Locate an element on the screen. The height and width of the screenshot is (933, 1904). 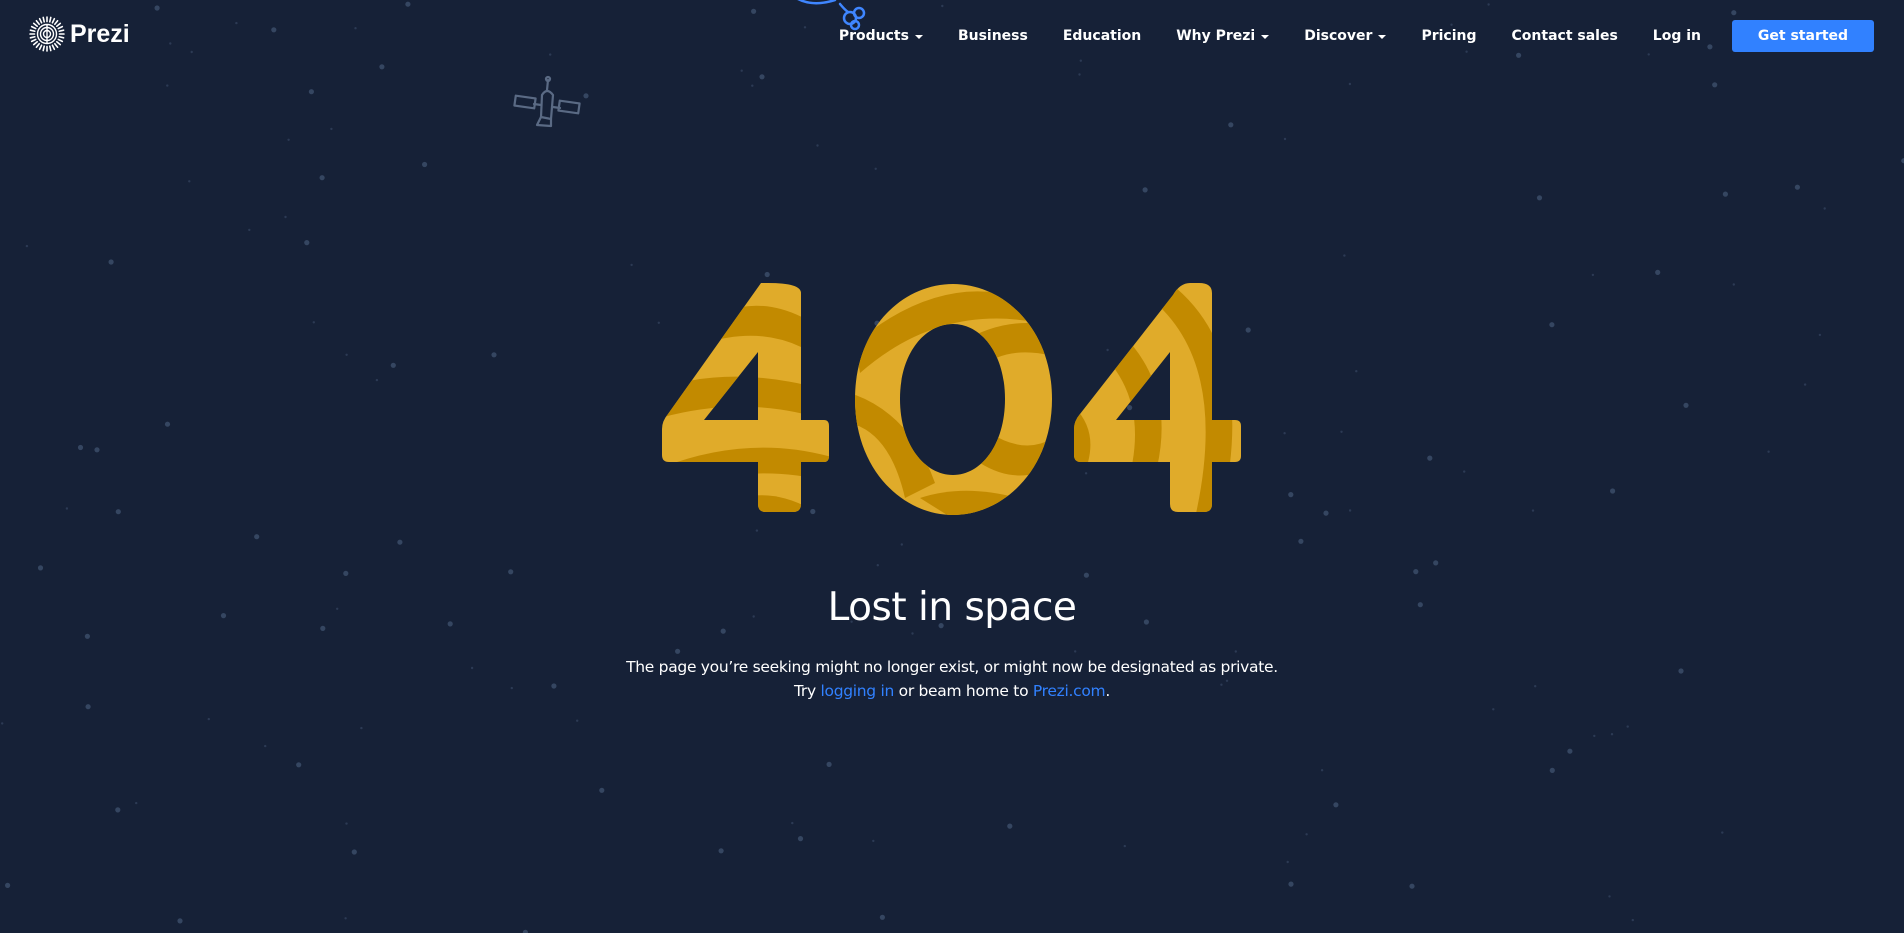
digit-4-left is located at coordinates (745, 397).